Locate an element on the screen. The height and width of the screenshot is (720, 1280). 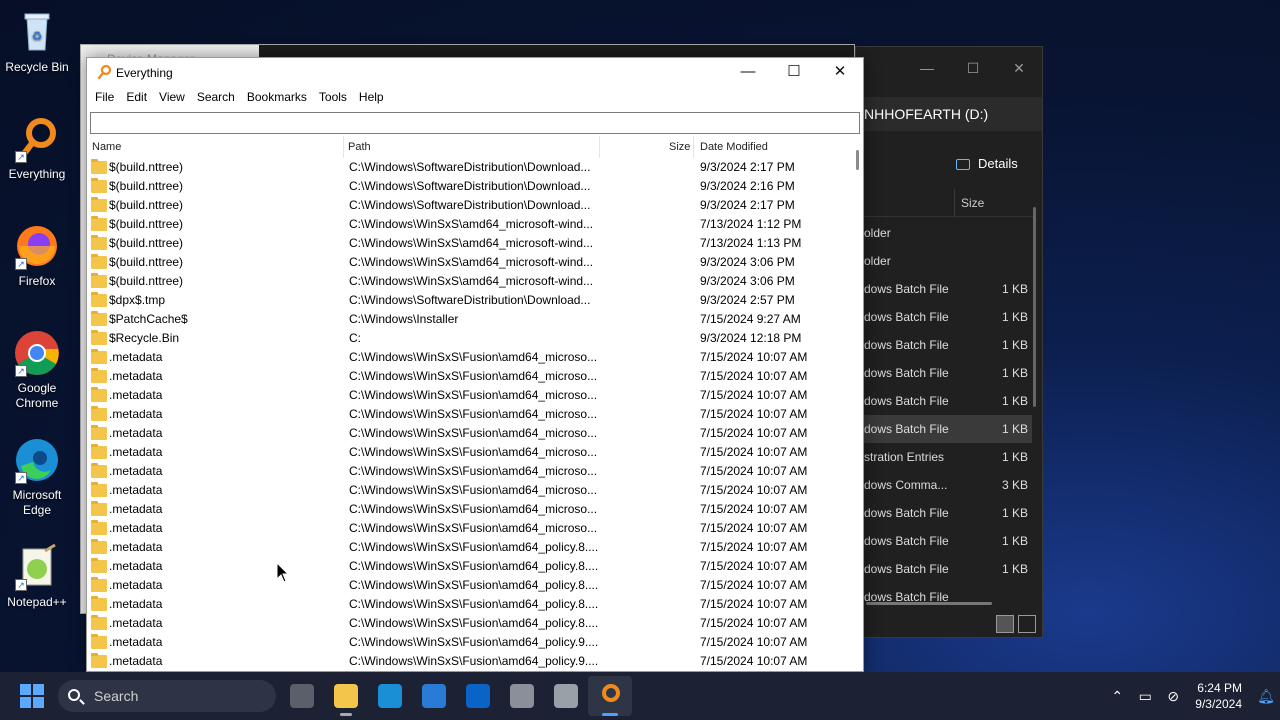
menu-view: View is located at coordinates (172, 98).